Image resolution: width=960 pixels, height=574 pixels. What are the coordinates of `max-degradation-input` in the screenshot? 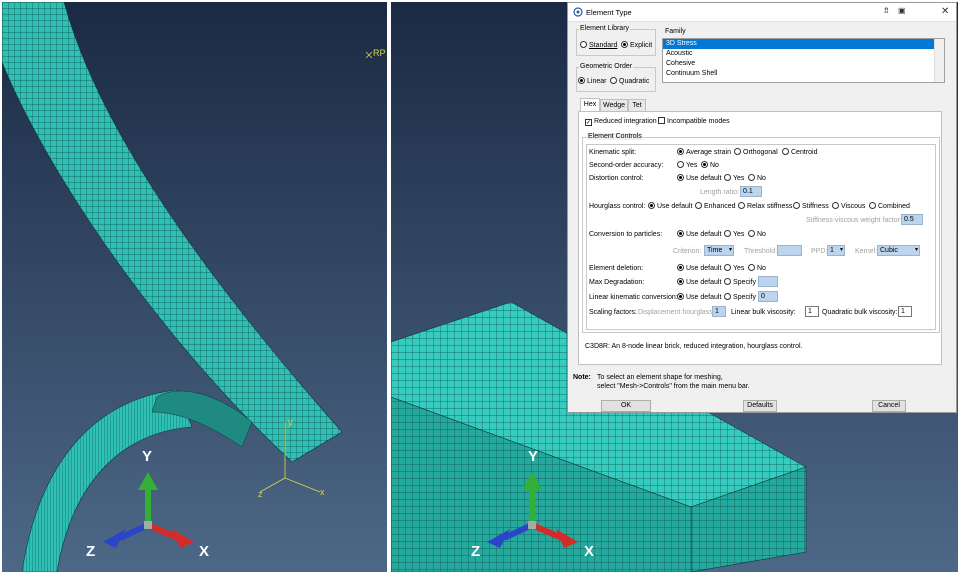 It's located at (768, 281).